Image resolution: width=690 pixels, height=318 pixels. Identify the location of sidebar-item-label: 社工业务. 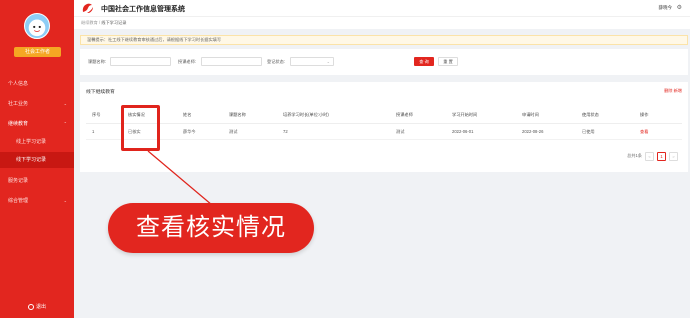
(18, 104).